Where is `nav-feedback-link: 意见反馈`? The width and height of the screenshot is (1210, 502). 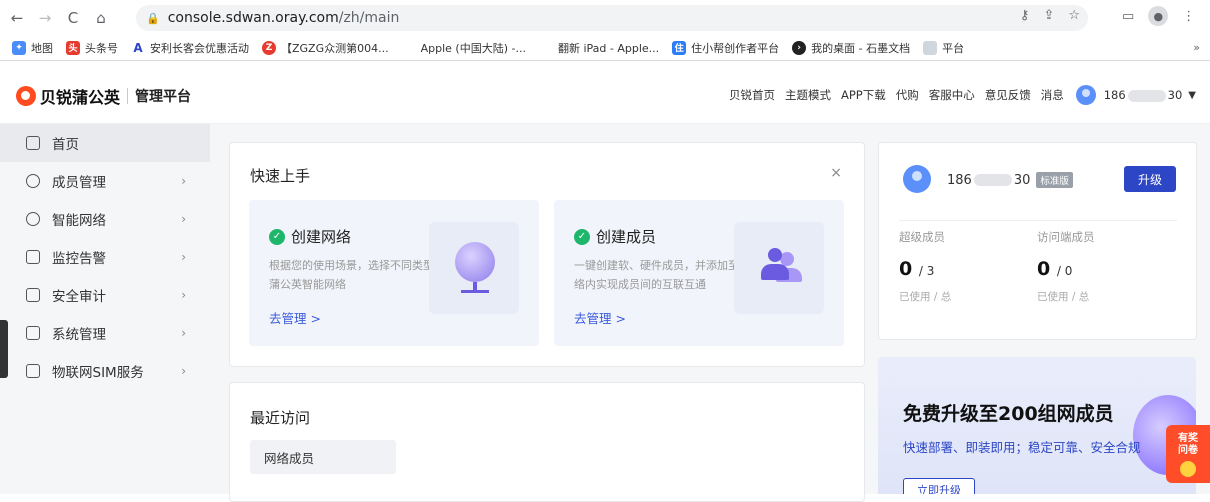 nav-feedback-link: 意见反馈 is located at coordinates (1008, 95).